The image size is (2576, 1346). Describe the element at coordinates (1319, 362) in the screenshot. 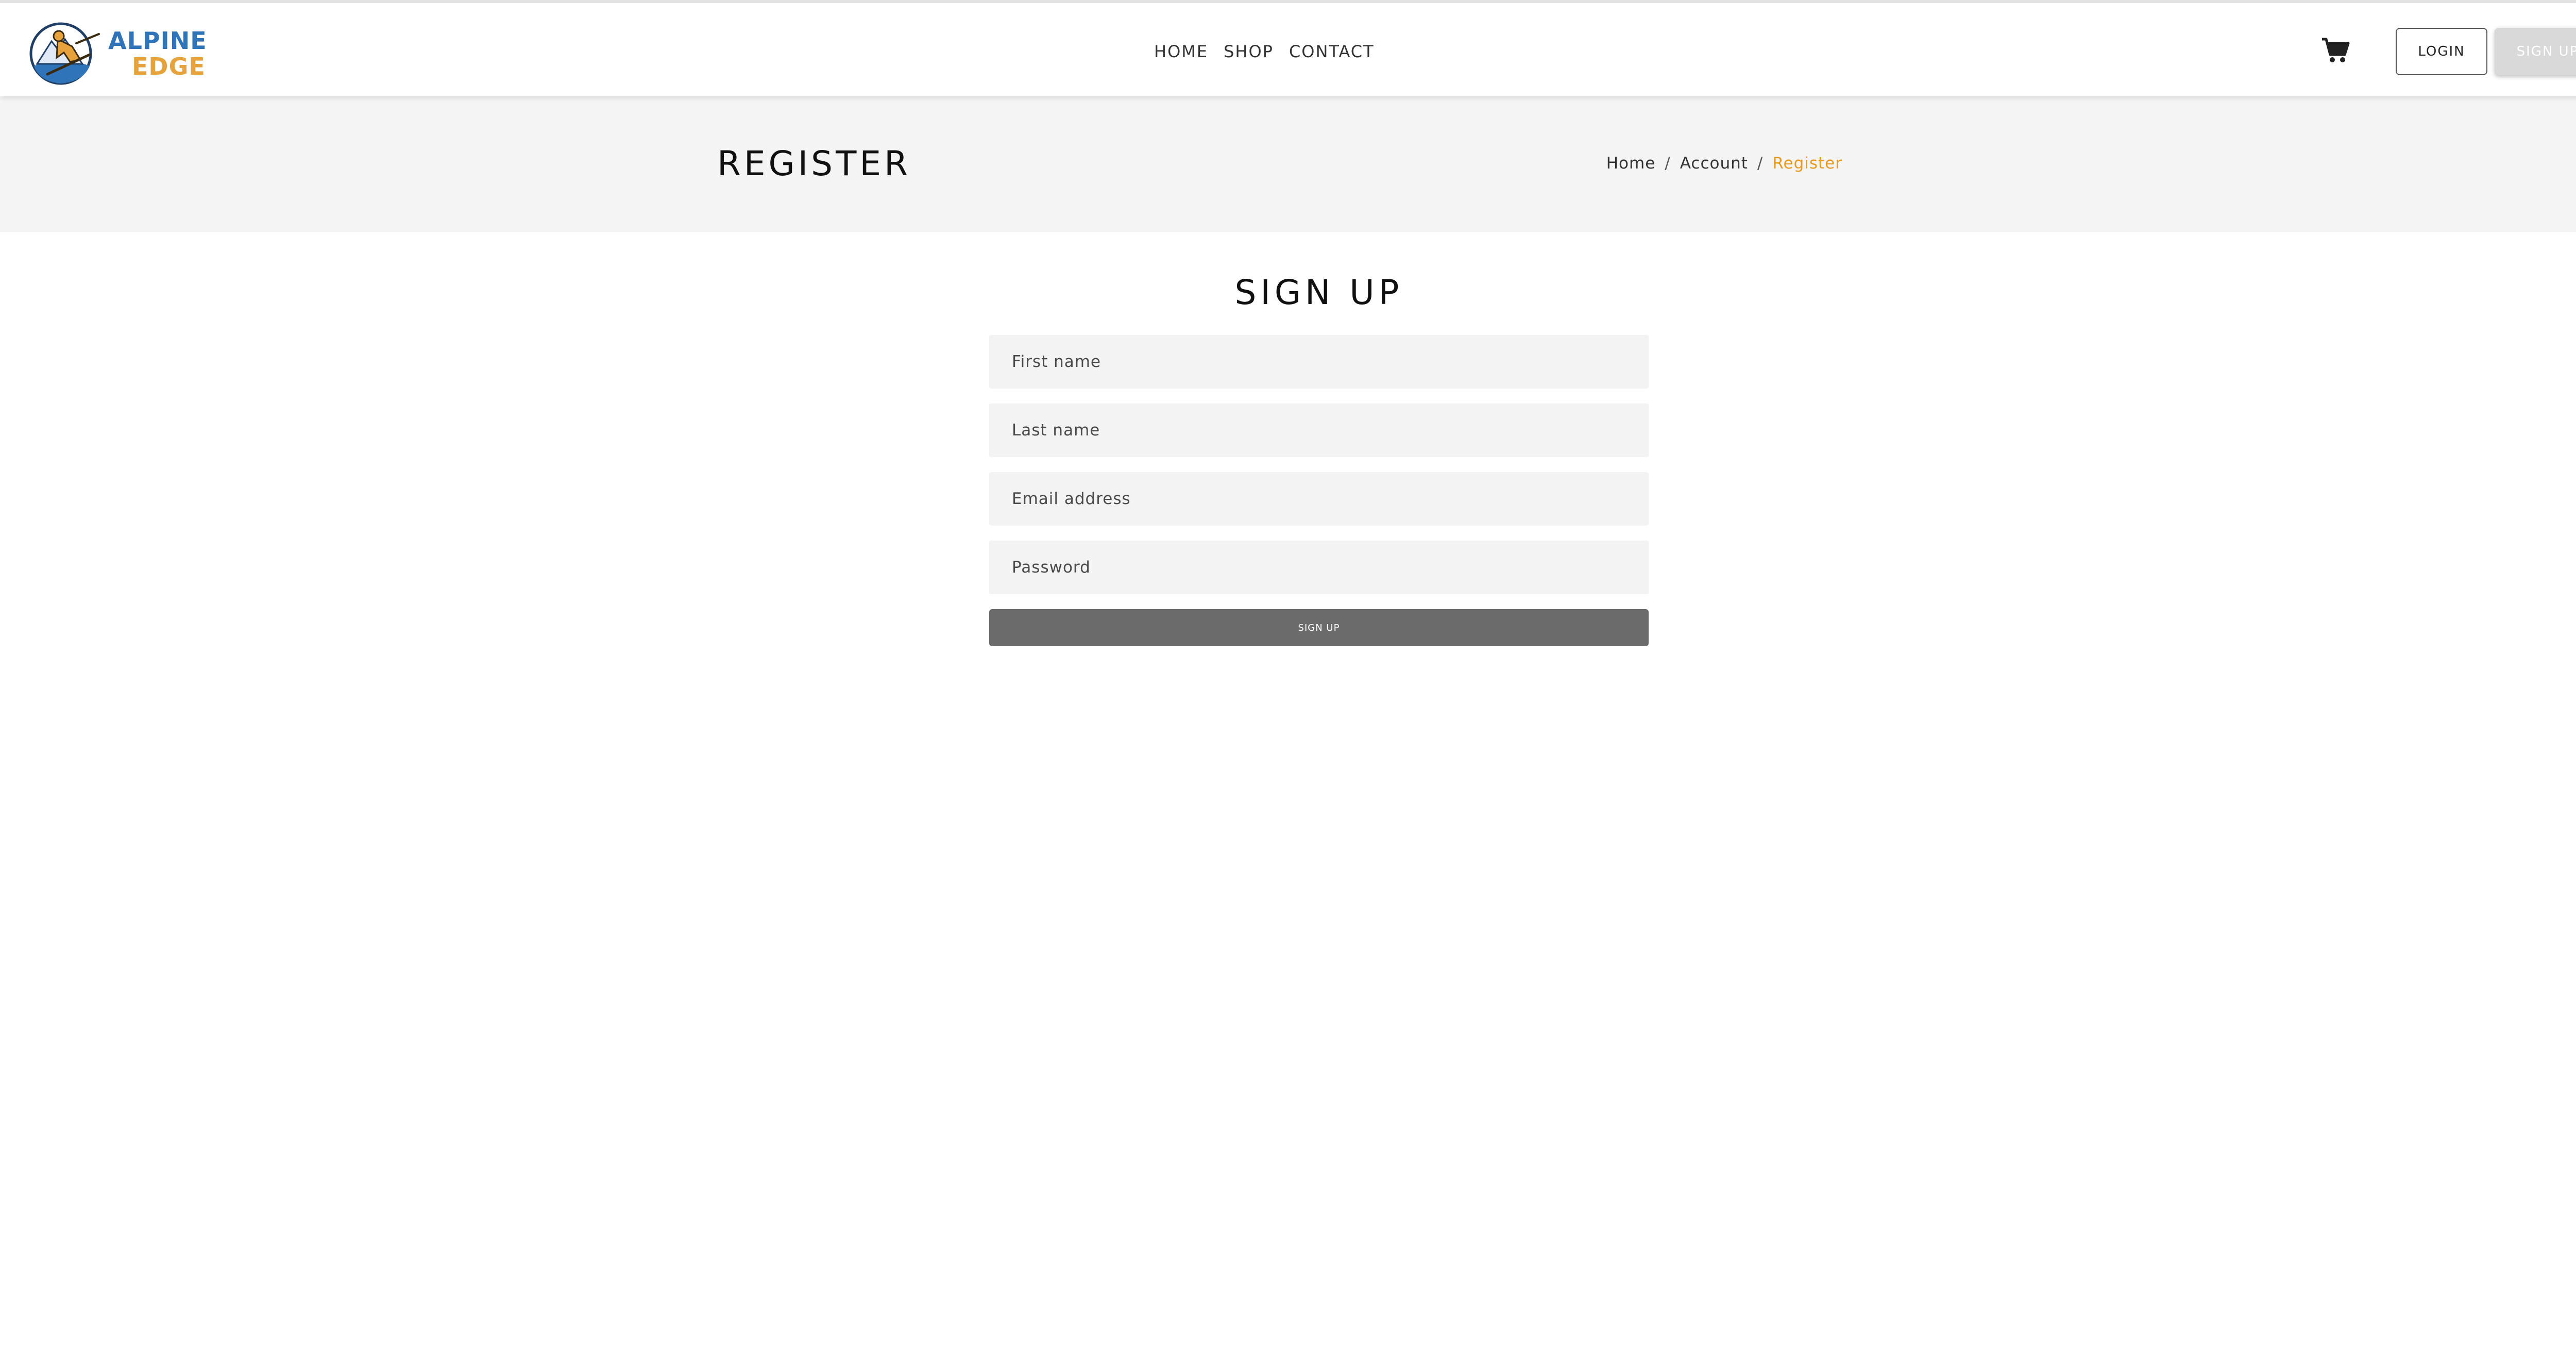

I see `first-name-field` at that location.